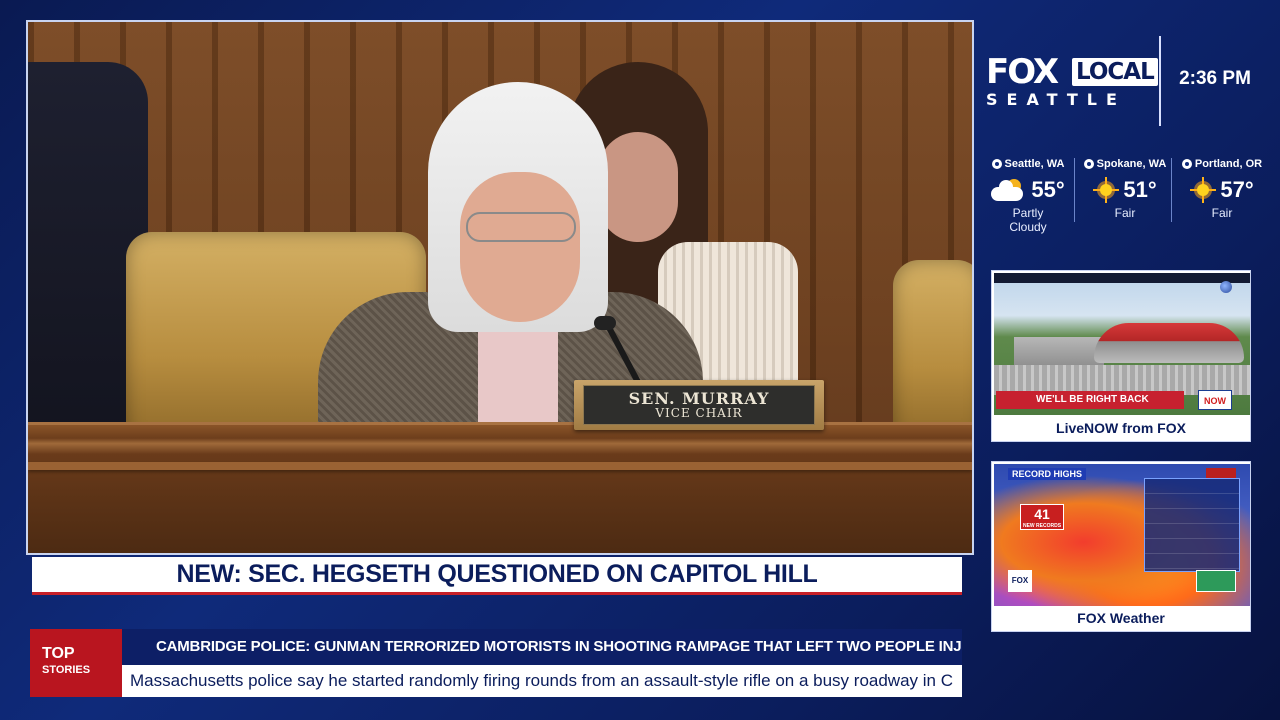 This screenshot has width=1280, height=720. I want to click on station-logo: FOX LOCAL SEATTLE, so click(1072, 82).